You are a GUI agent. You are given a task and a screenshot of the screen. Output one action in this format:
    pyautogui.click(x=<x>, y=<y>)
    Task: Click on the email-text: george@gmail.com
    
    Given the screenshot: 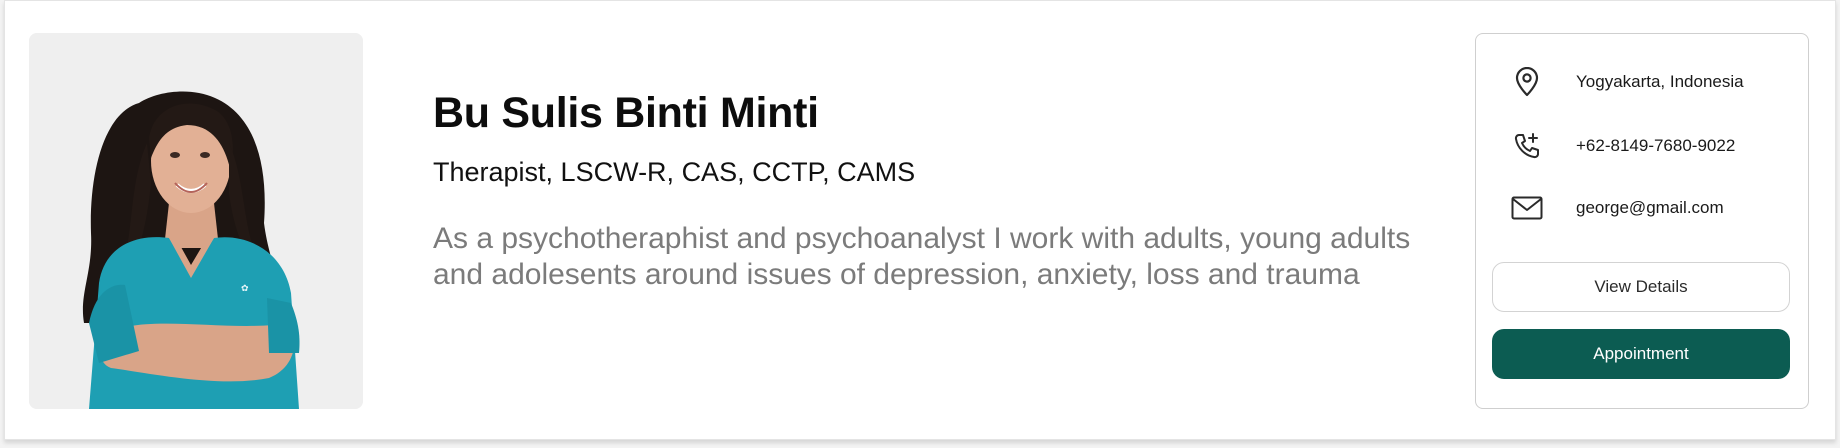 What is the action you would take?
    pyautogui.click(x=1650, y=207)
    